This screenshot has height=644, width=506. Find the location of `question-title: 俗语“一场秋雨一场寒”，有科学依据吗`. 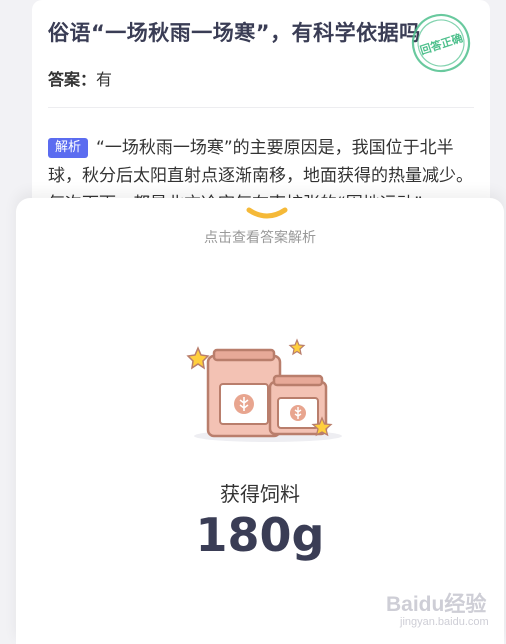

question-title: 俗语“一场秋雨一场寒”，有科学依据吗 is located at coordinates (234, 33).